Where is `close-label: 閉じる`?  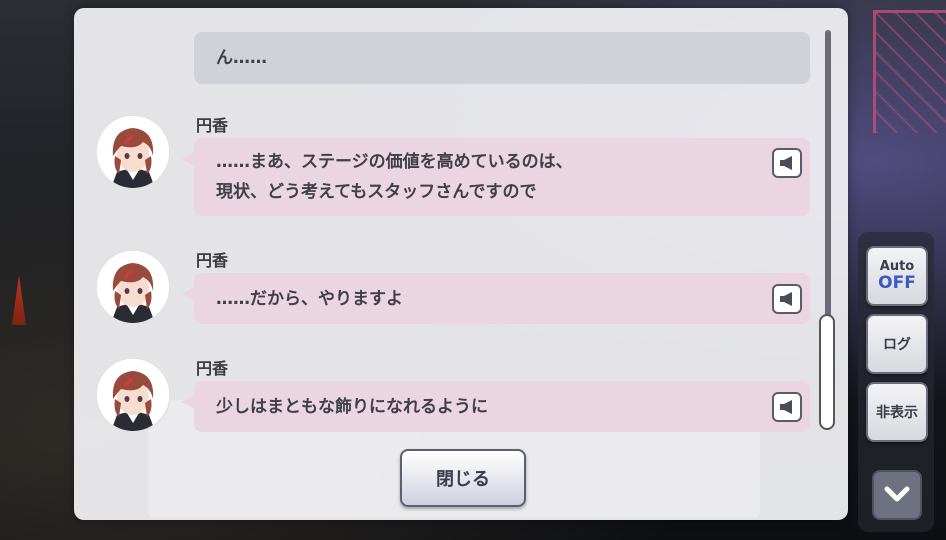 close-label: 閉じる is located at coordinates (463, 479).